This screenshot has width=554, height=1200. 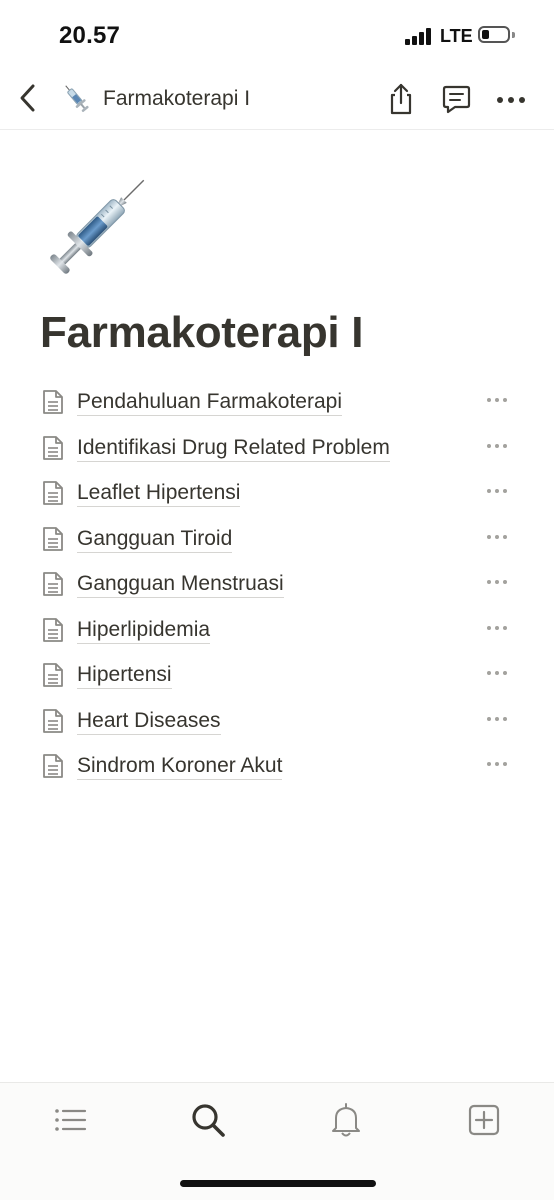 I want to click on list-item: Hiperlipidemia, so click(x=277, y=629).